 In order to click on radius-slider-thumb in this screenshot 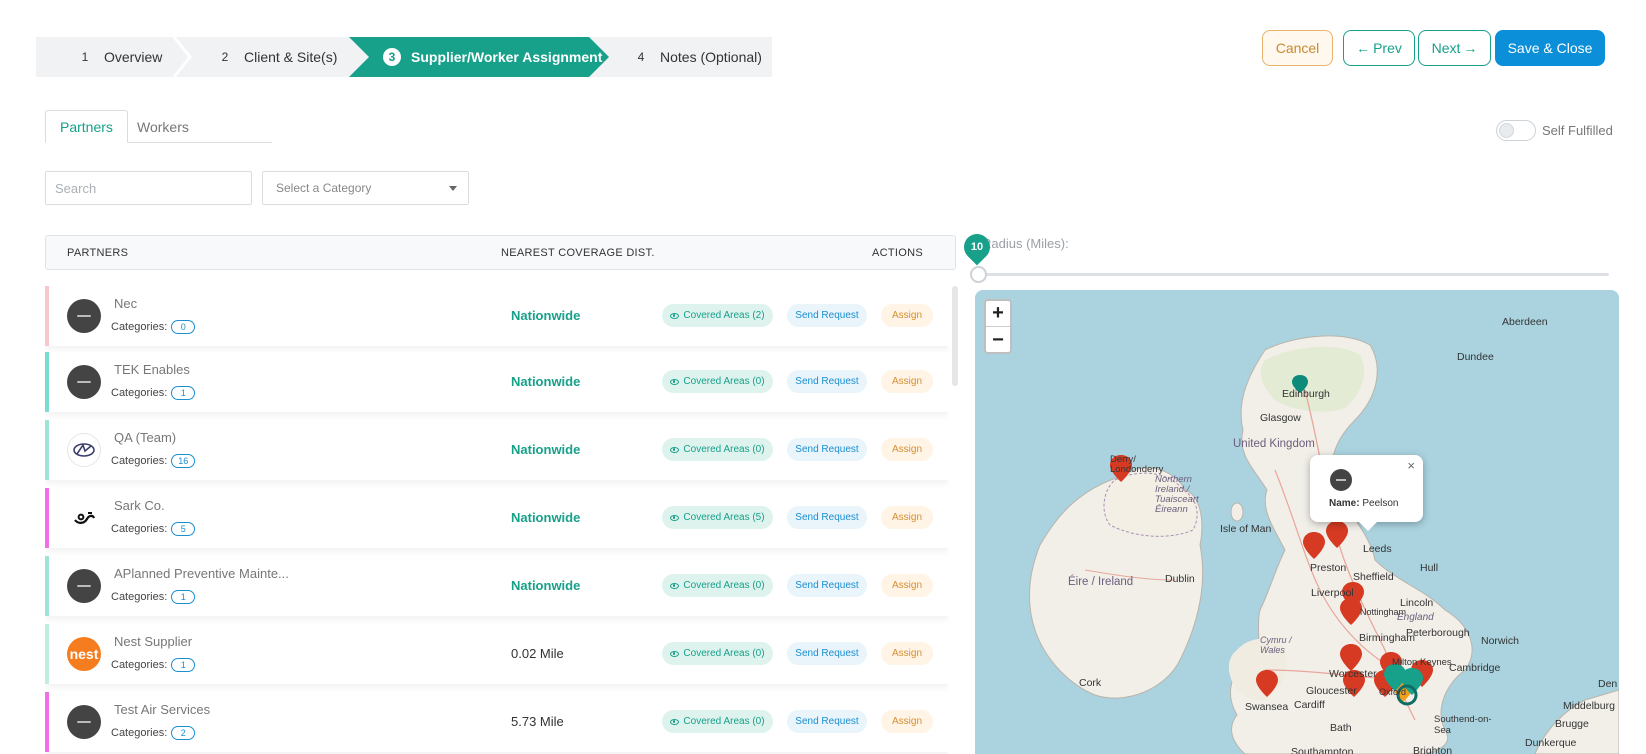, I will do `click(978, 274)`.